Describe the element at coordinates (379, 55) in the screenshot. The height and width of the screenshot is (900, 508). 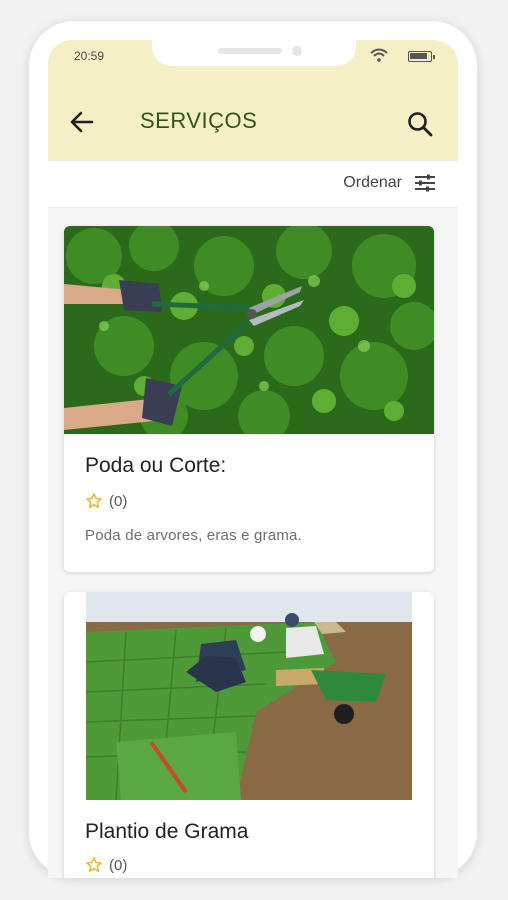
I see `wifi-icon` at that location.